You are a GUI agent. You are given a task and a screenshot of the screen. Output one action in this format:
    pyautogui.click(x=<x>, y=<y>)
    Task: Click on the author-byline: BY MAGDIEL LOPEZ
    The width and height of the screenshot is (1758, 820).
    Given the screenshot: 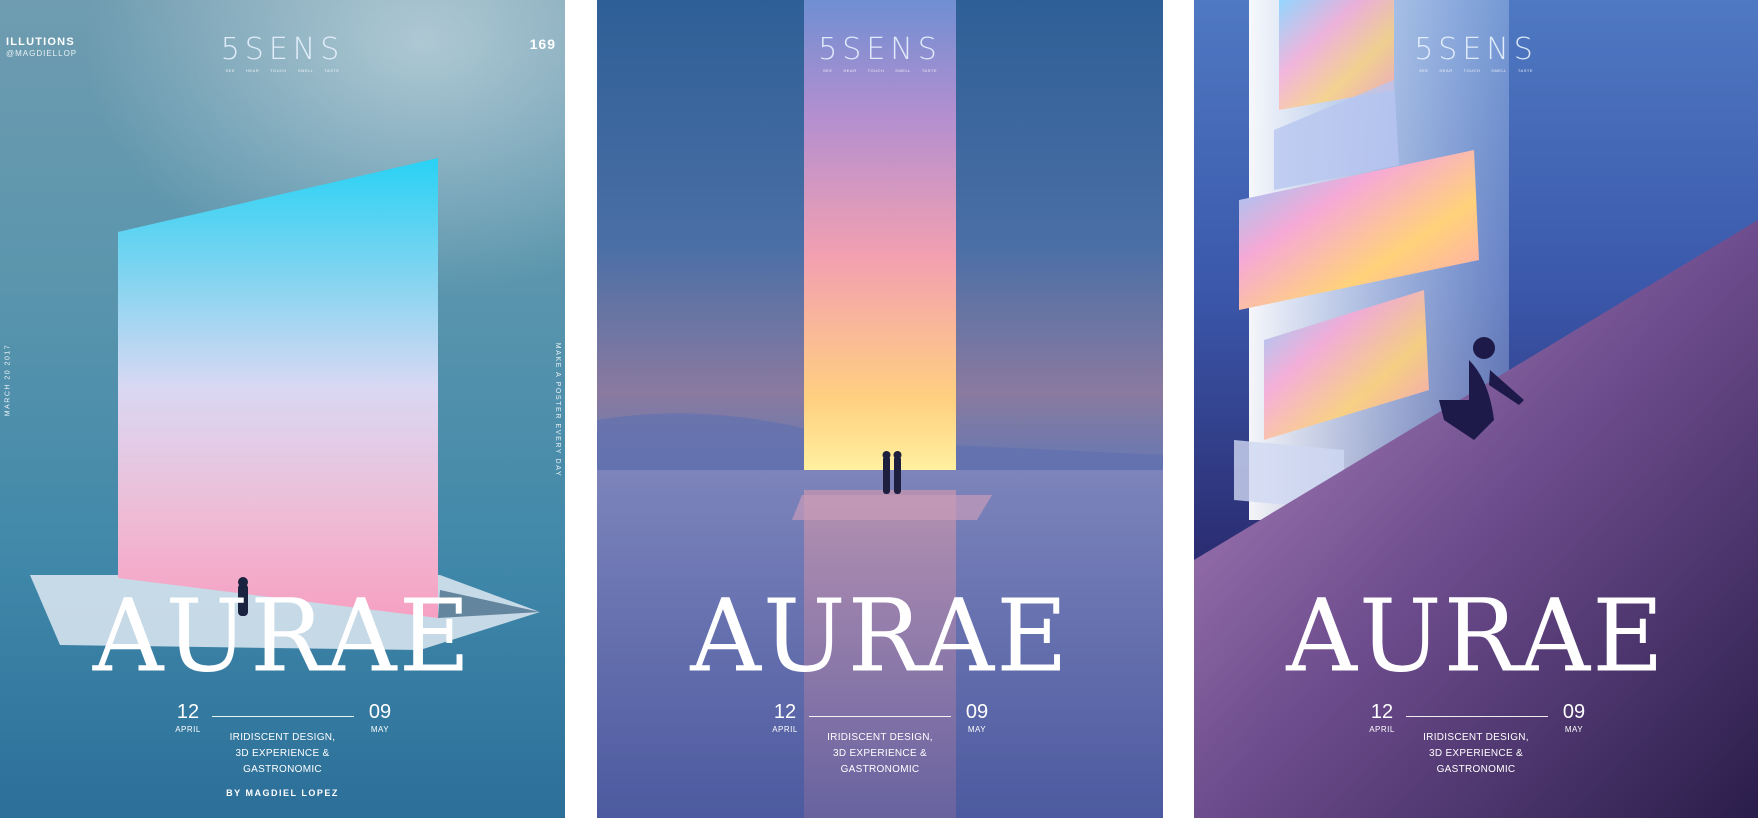 What is the action you would take?
    pyautogui.click(x=282, y=793)
    